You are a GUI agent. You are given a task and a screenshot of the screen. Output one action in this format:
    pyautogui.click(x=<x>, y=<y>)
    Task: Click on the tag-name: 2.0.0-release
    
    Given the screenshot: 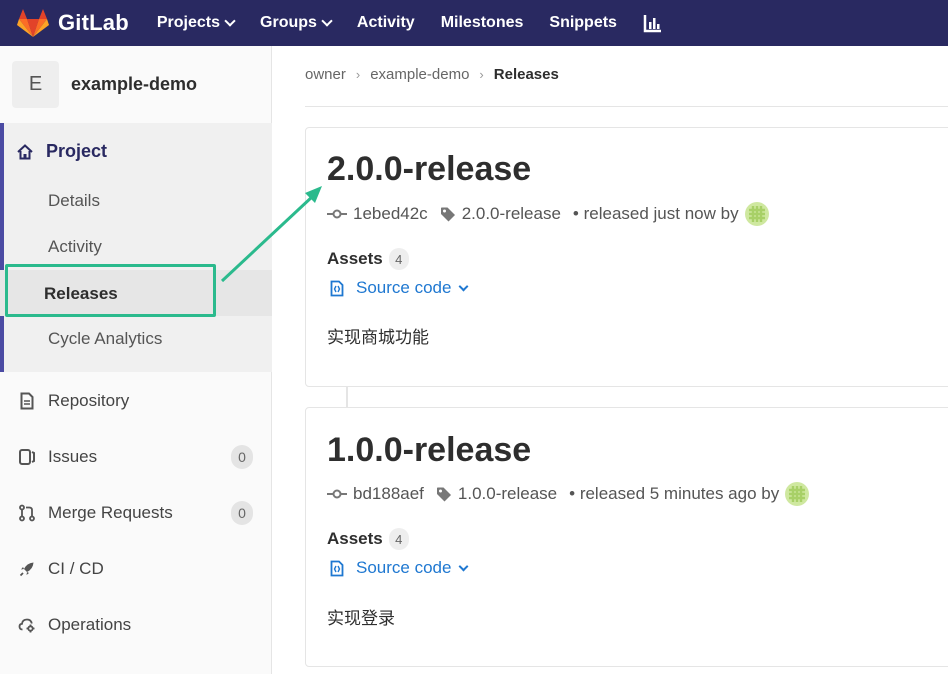 What is the action you would take?
    pyautogui.click(x=511, y=214)
    